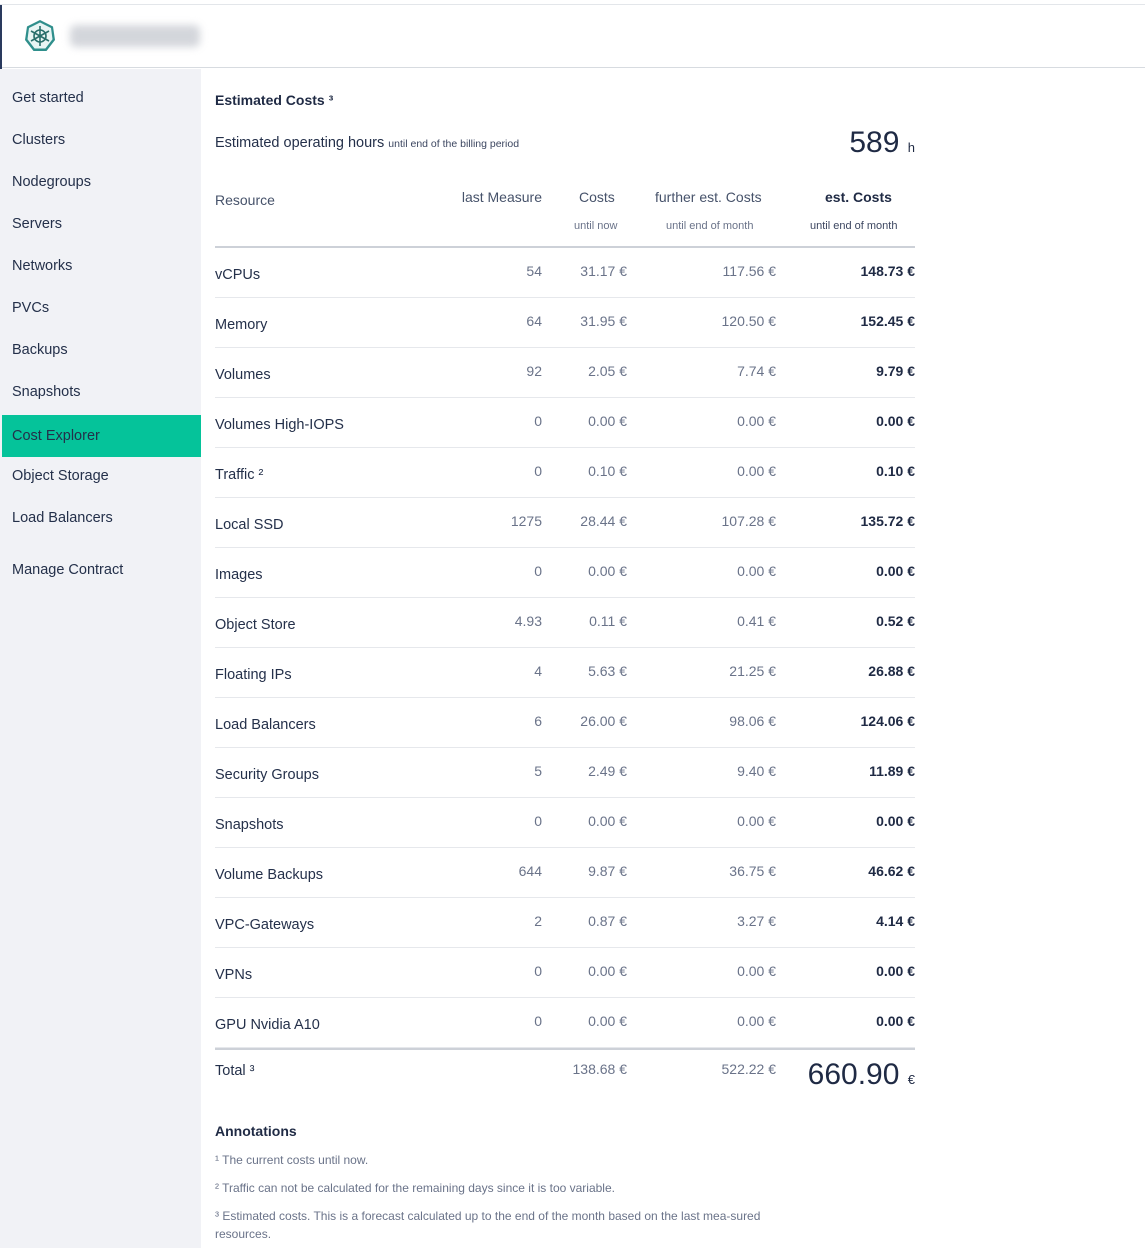 This screenshot has width=1145, height=1248. I want to click on last-measure-cell: 4.93, so click(528, 621).